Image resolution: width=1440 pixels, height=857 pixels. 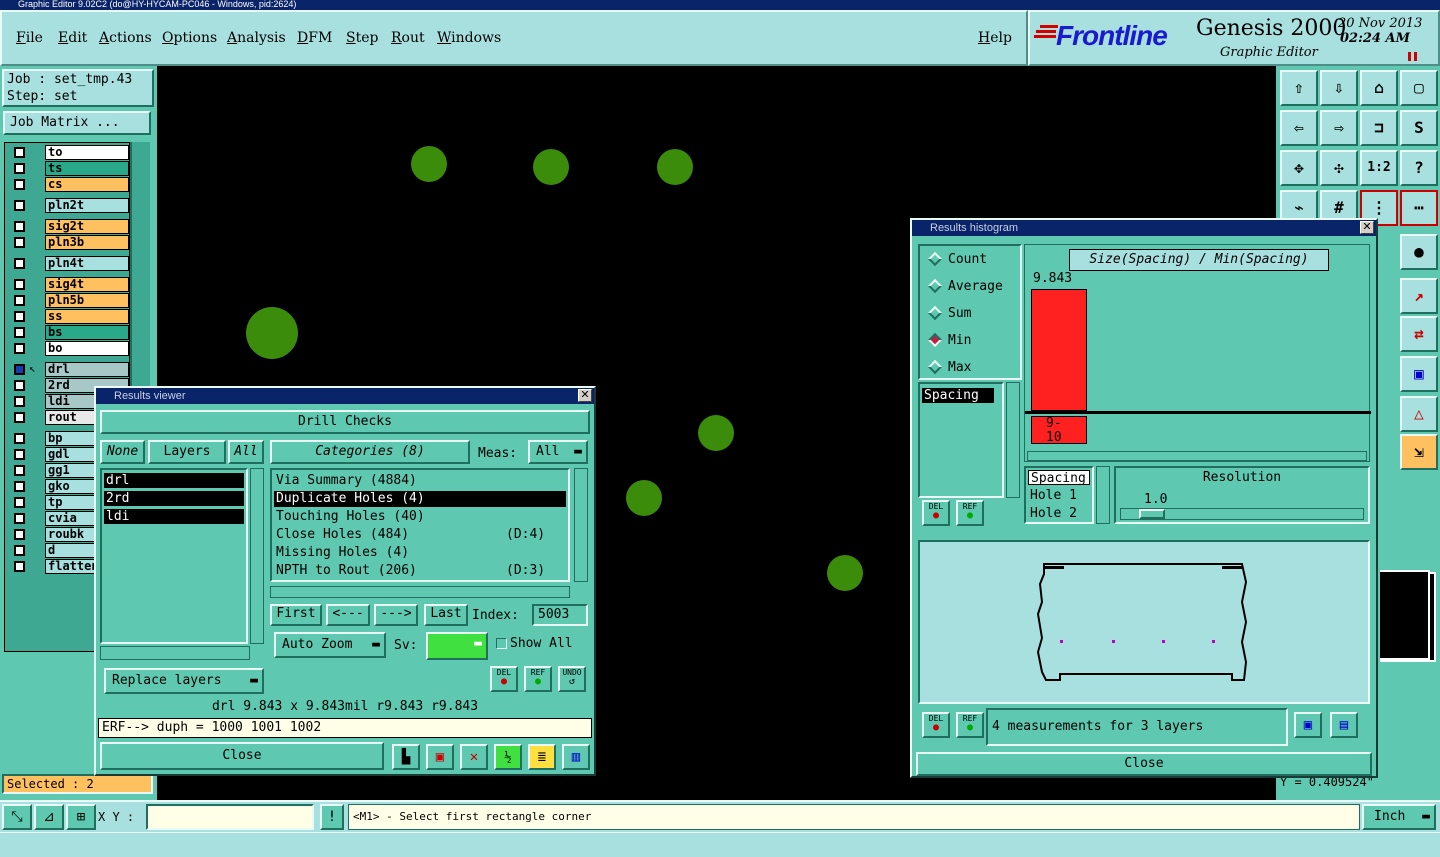 I want to click on category-item: Close Holes (484) (D:4), so click(x=420, y=535).